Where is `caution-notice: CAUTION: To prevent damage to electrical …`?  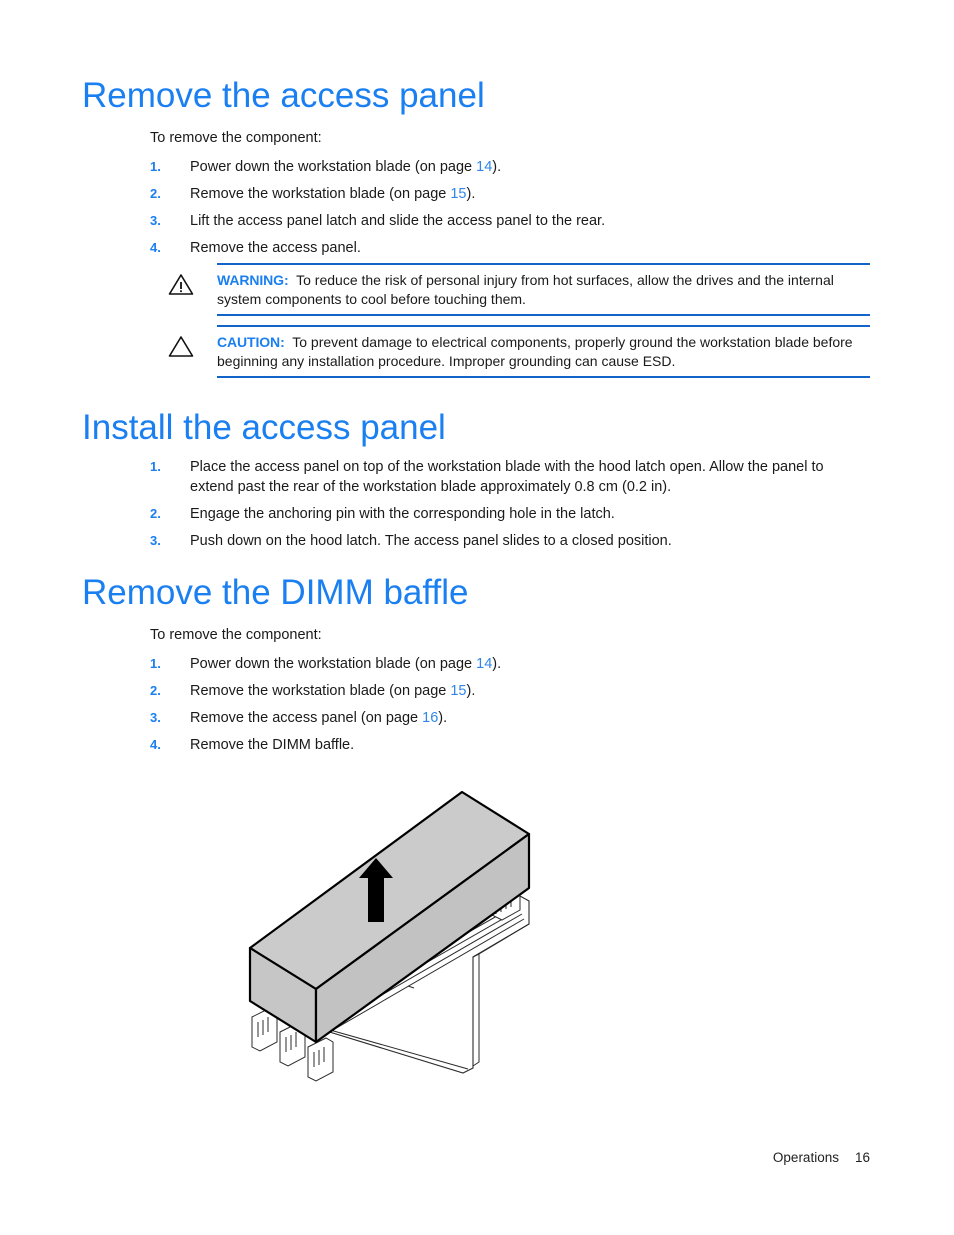 caution-notice: CAUTION: To prevent damage to electrical … is located at coordinates (519, 351).